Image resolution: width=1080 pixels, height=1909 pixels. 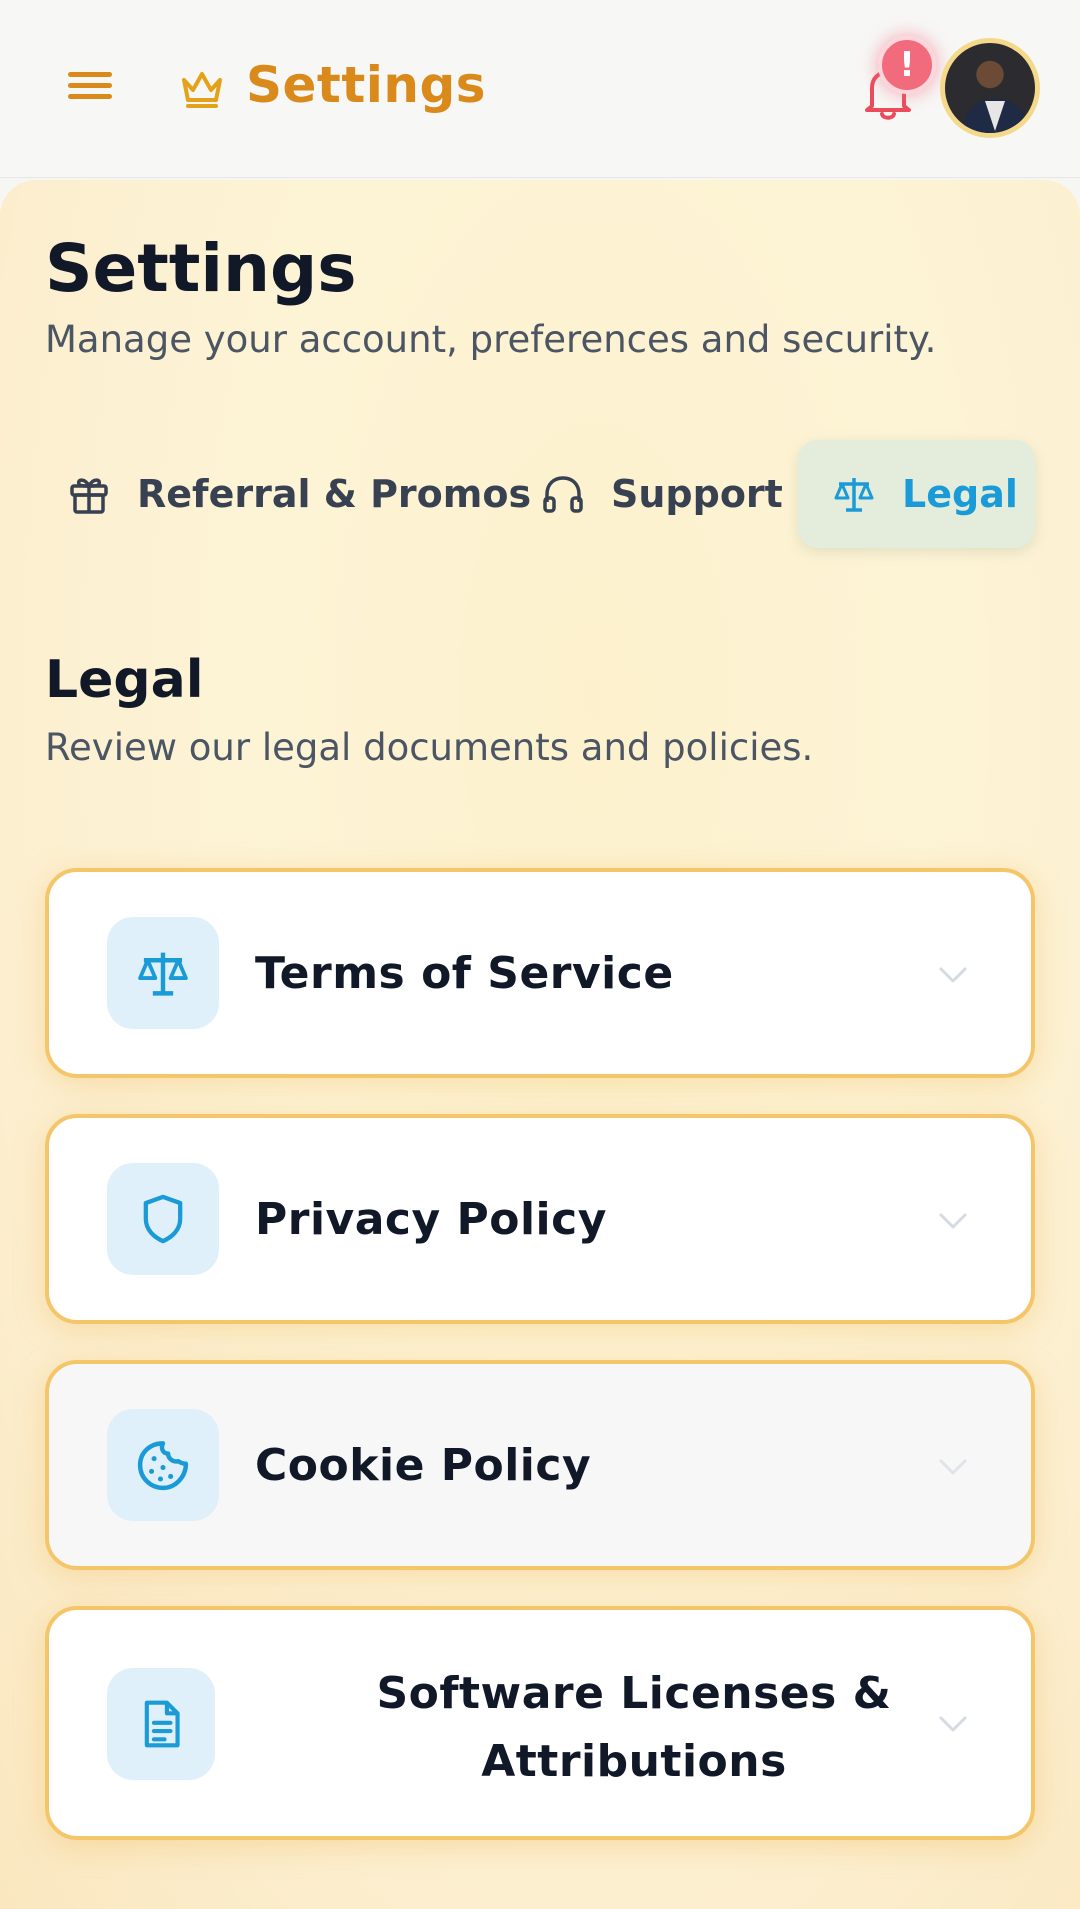 I want to click on cookie-policy-card: Cookie Policy, so click(x=540, y=1465).